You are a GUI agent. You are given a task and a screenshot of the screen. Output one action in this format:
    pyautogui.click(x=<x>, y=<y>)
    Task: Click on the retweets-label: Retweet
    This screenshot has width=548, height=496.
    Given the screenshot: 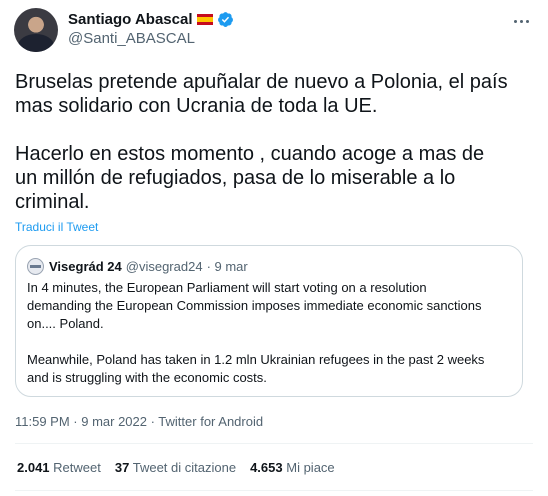 What is the action you would take?
    pyautogui.click(x=77, y=467)
    